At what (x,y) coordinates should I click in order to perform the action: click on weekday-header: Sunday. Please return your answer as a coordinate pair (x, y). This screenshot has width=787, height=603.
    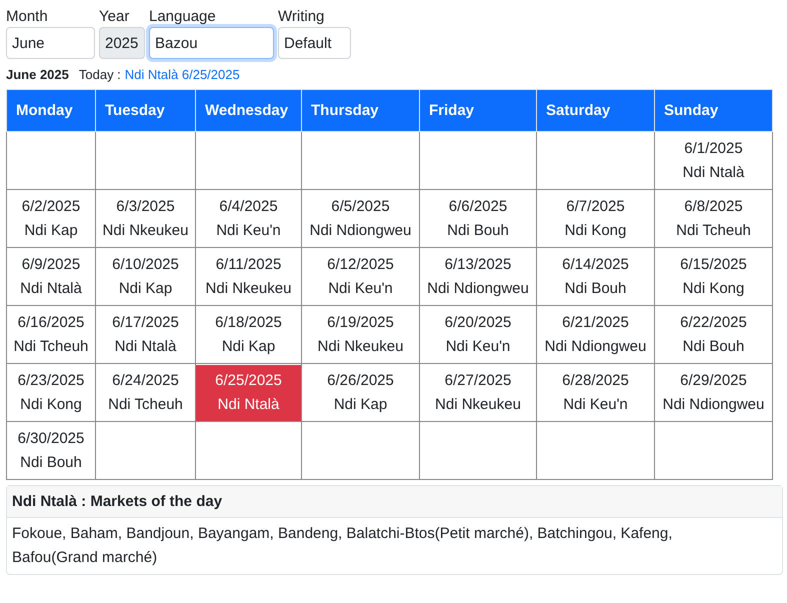
    Looking at the image, I should click on (713, 111).